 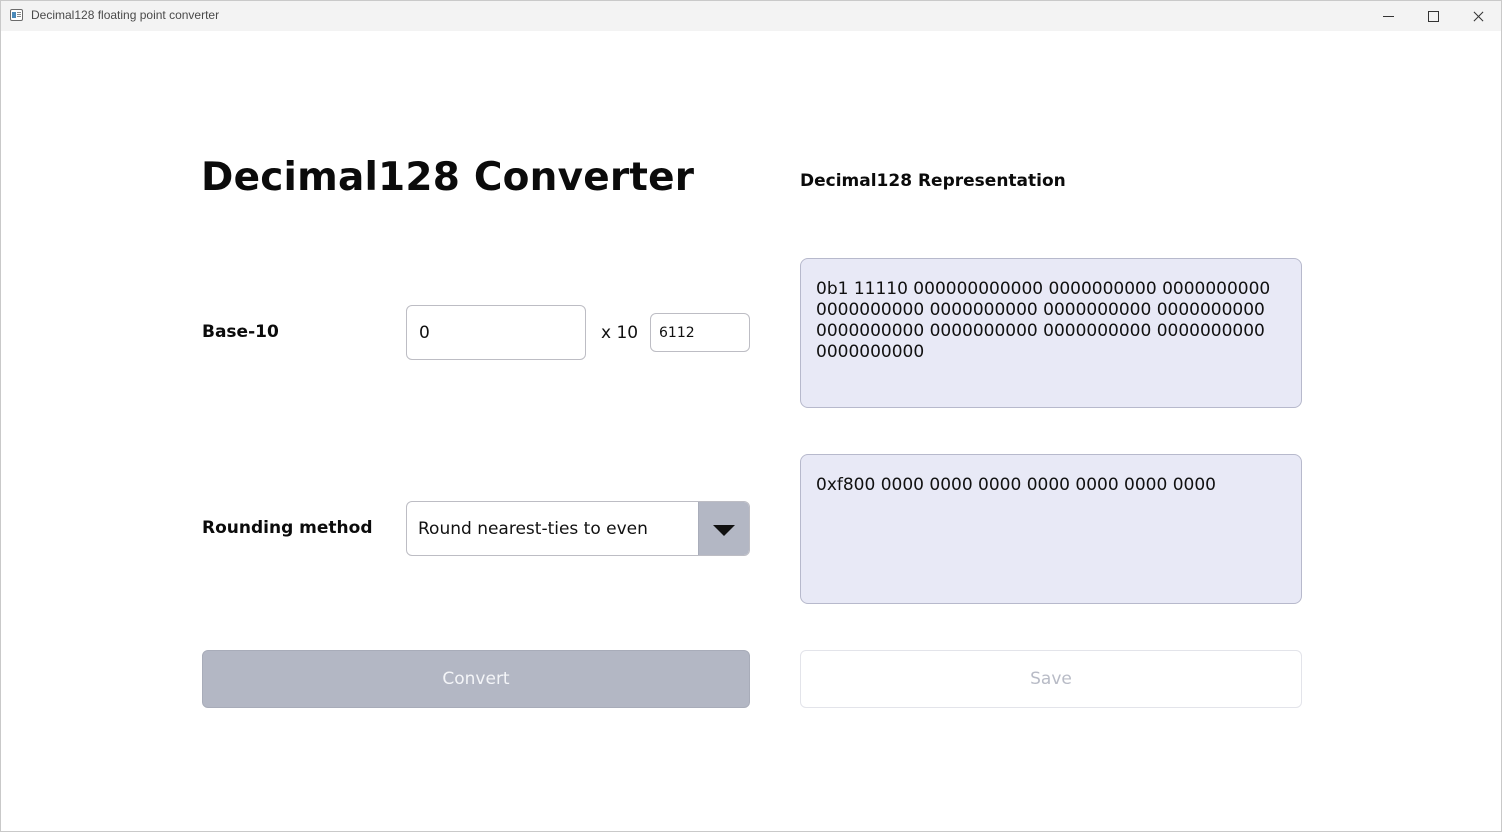 I want to click on page-title: Decimal128 Converter, so click(x=448, y=177).